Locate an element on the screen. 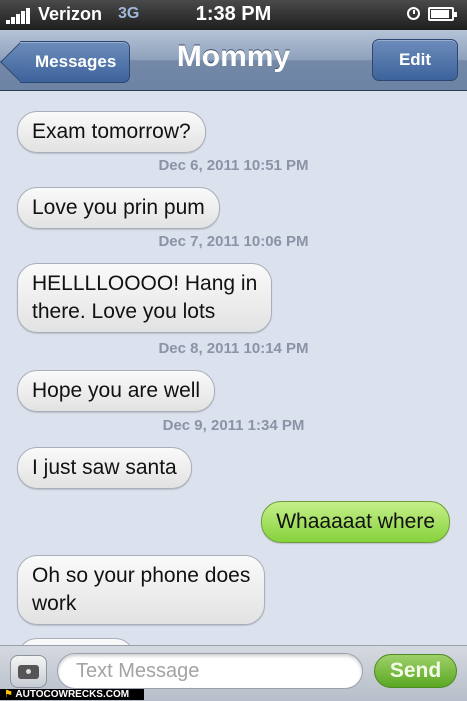 This screenshot has height=701, width=467. message-timestamp: Dec 9, 2011 1:34 PM is located at coordinates (233, 425).